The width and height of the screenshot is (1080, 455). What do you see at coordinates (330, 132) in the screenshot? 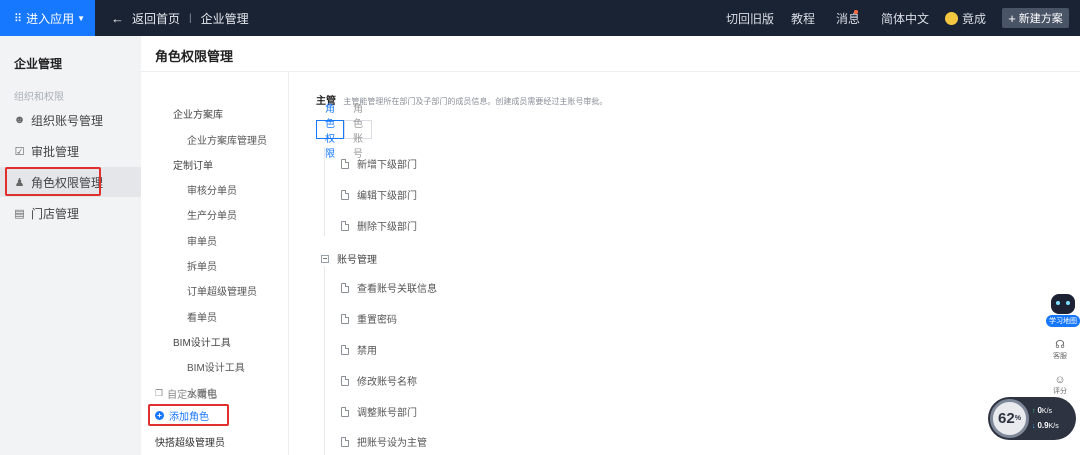
I see `tab-role-permissions: 角色权限` at bounding box center [330, 132].